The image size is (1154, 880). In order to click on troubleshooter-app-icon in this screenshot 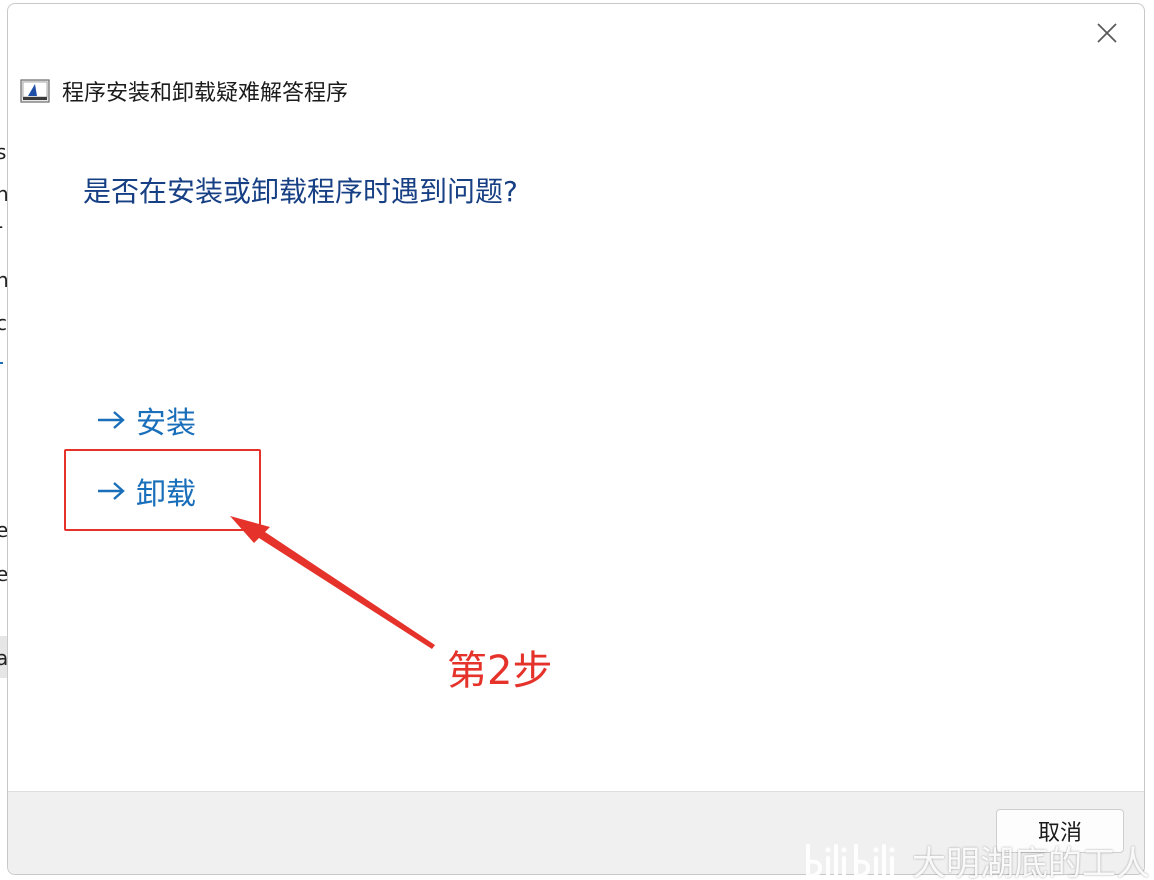, I will do `click(35, 91)`.